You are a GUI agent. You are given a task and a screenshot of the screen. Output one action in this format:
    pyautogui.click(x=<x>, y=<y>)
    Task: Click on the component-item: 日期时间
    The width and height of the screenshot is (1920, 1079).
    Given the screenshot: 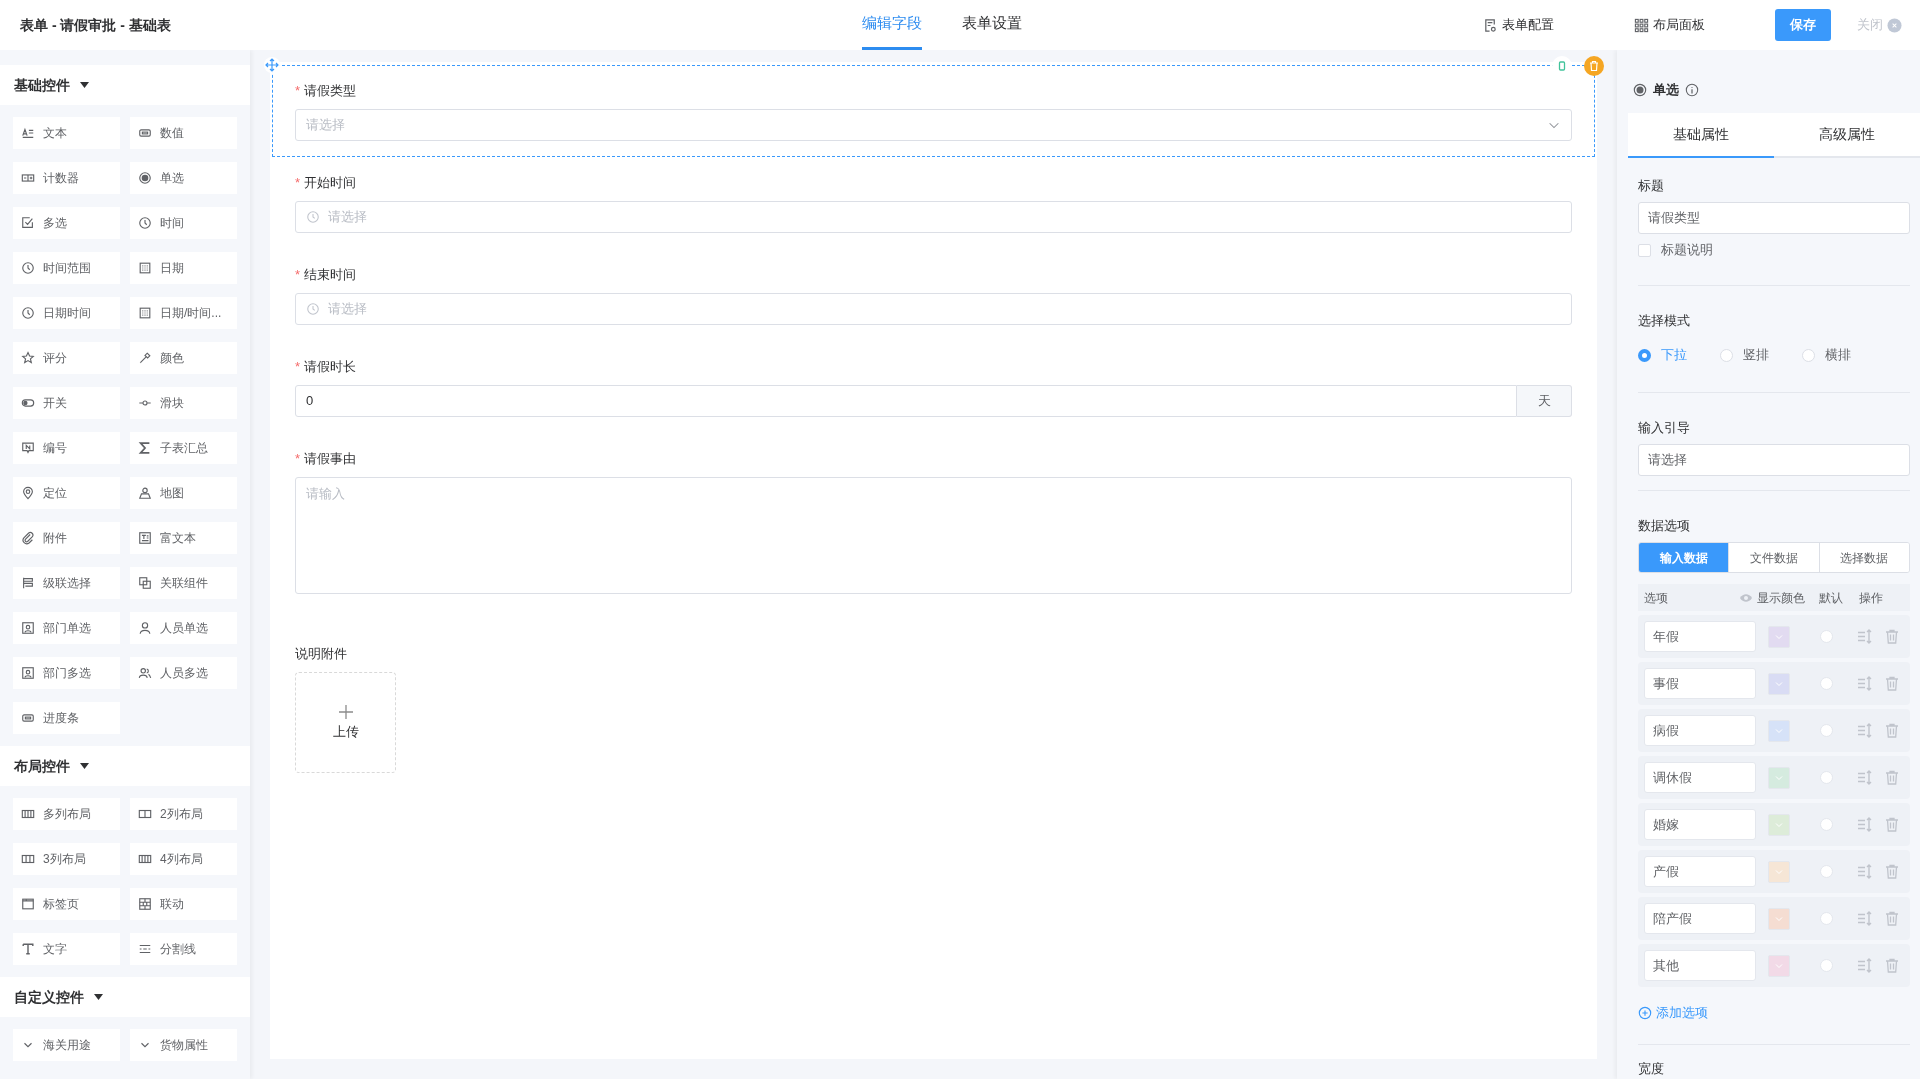 What is the action you would take?
    pyautogui.click(x=66, y=313)
    